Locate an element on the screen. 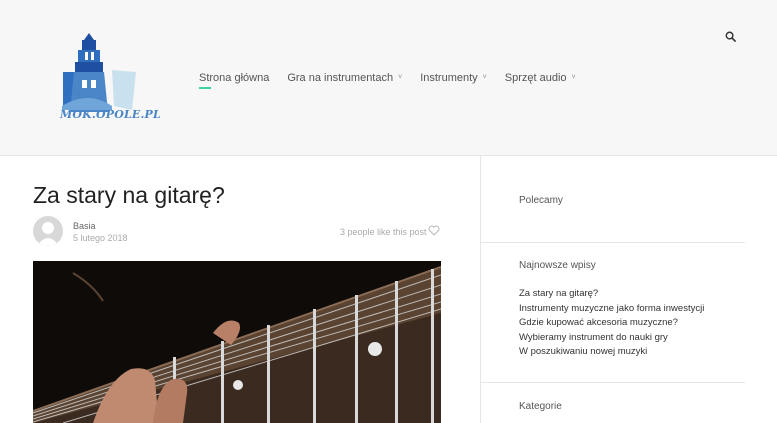 The image size is (777, 423). post-date: 5 lutego 2018 is located at coordinates (100, 238).